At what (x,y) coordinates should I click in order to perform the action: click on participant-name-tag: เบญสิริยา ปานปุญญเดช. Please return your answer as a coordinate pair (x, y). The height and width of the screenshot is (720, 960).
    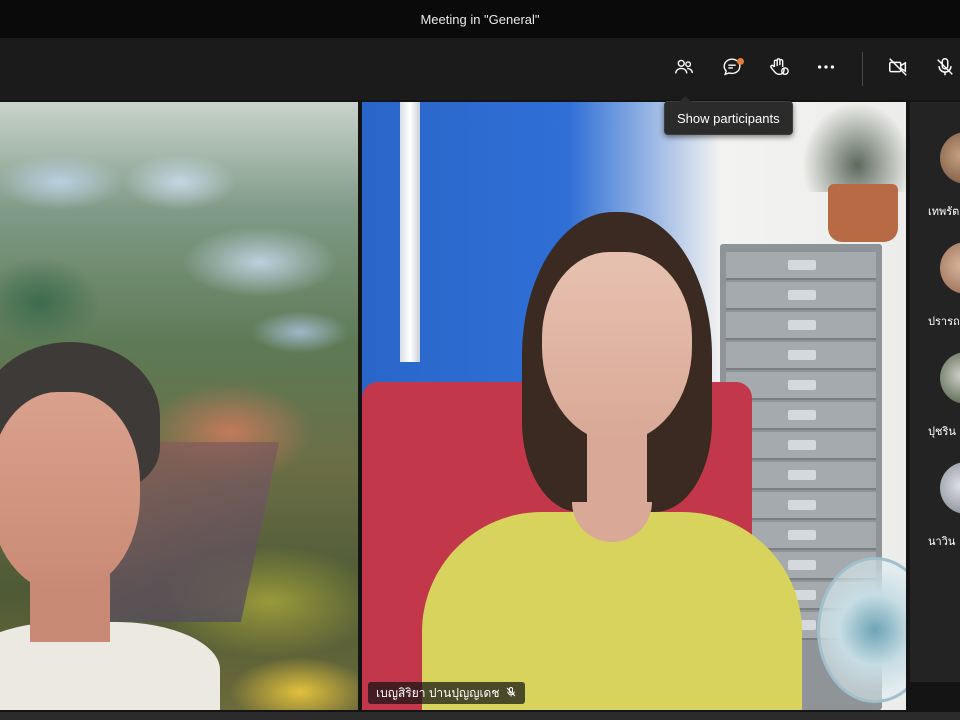
    Looking at the image, I should click on (447, 693).